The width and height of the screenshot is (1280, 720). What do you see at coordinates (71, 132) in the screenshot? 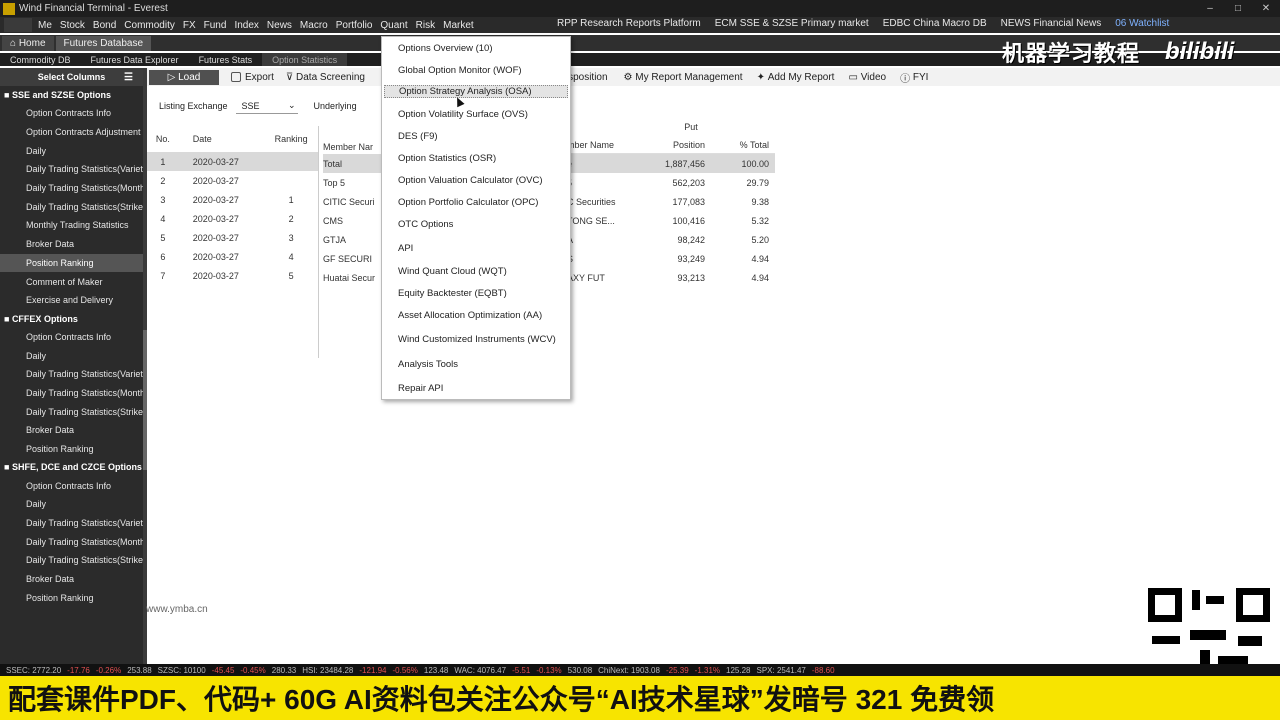
I see `sidebar-item: Option Contracts Adjustment` at bounding box center [71, 132].